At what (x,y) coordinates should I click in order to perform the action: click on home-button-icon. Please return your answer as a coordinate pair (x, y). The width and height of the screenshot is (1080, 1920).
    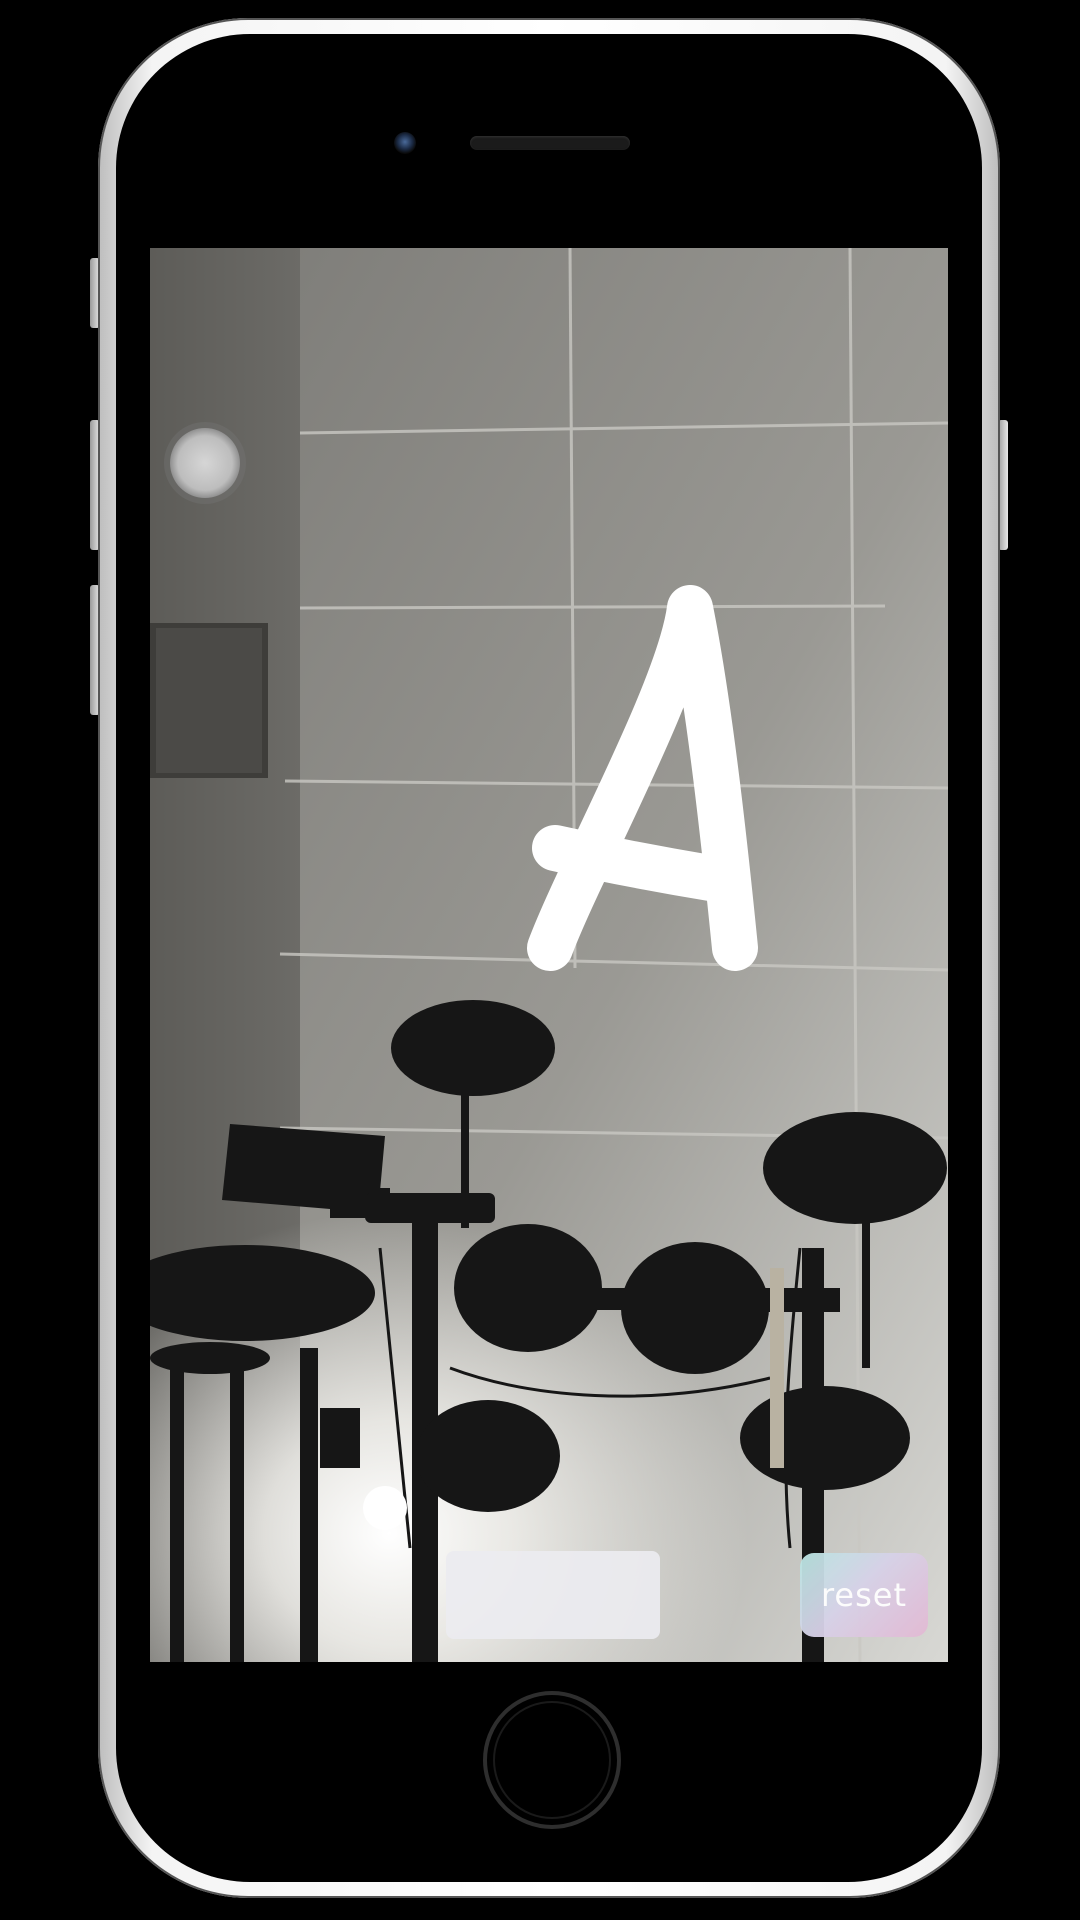
    Looking at the image, I should click on (552, 1760).